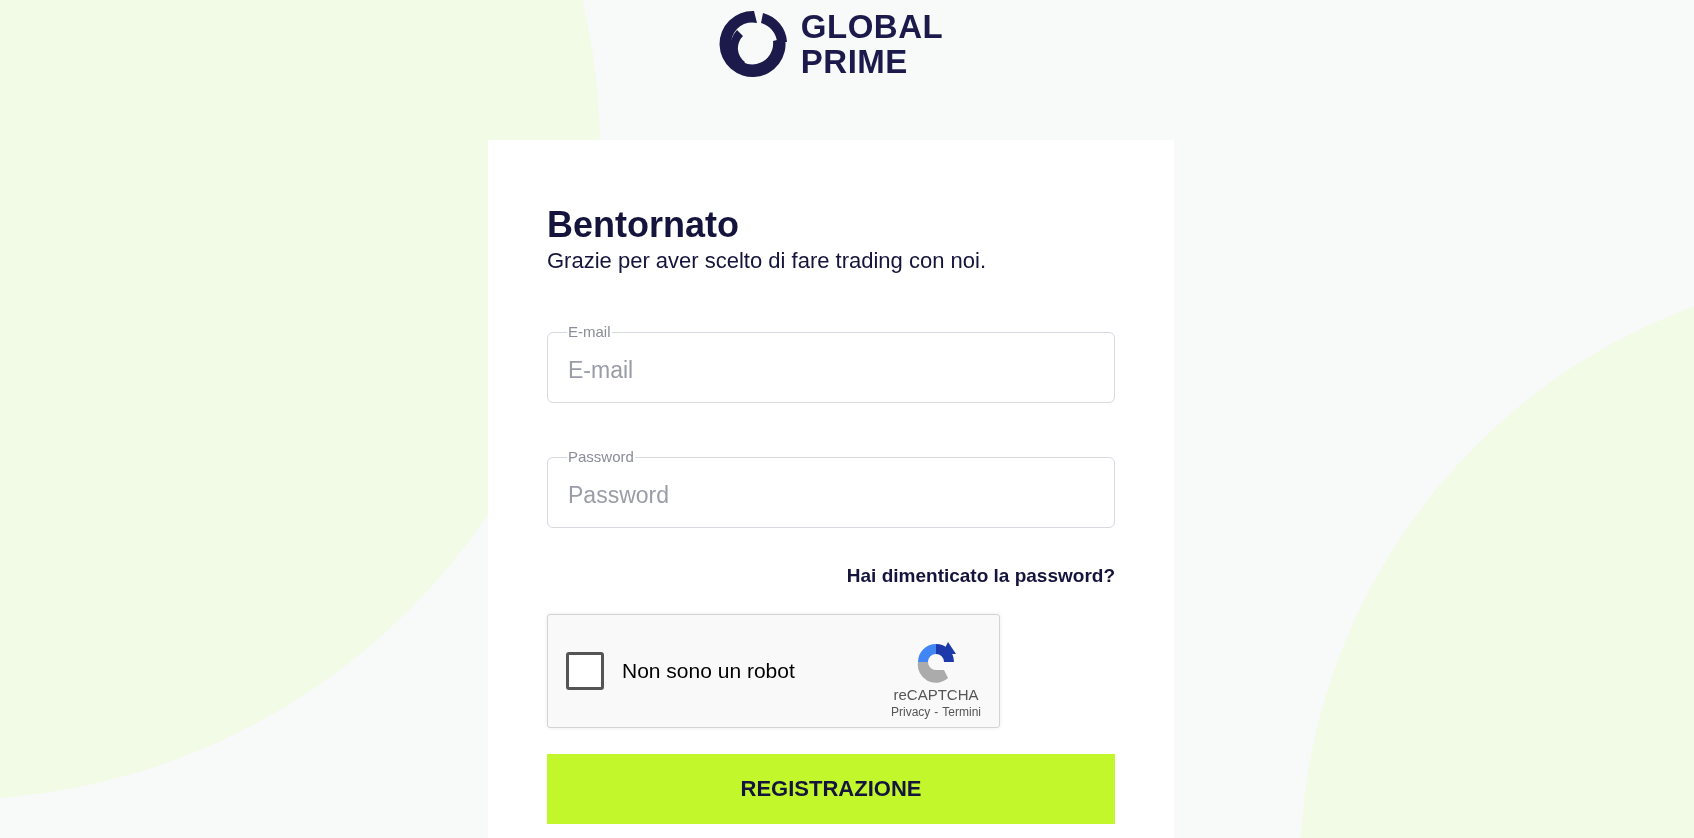 Image resolution: width=1694 pixels, height=838 pixels. I want to click on field-label: Password, so click(601, 456).